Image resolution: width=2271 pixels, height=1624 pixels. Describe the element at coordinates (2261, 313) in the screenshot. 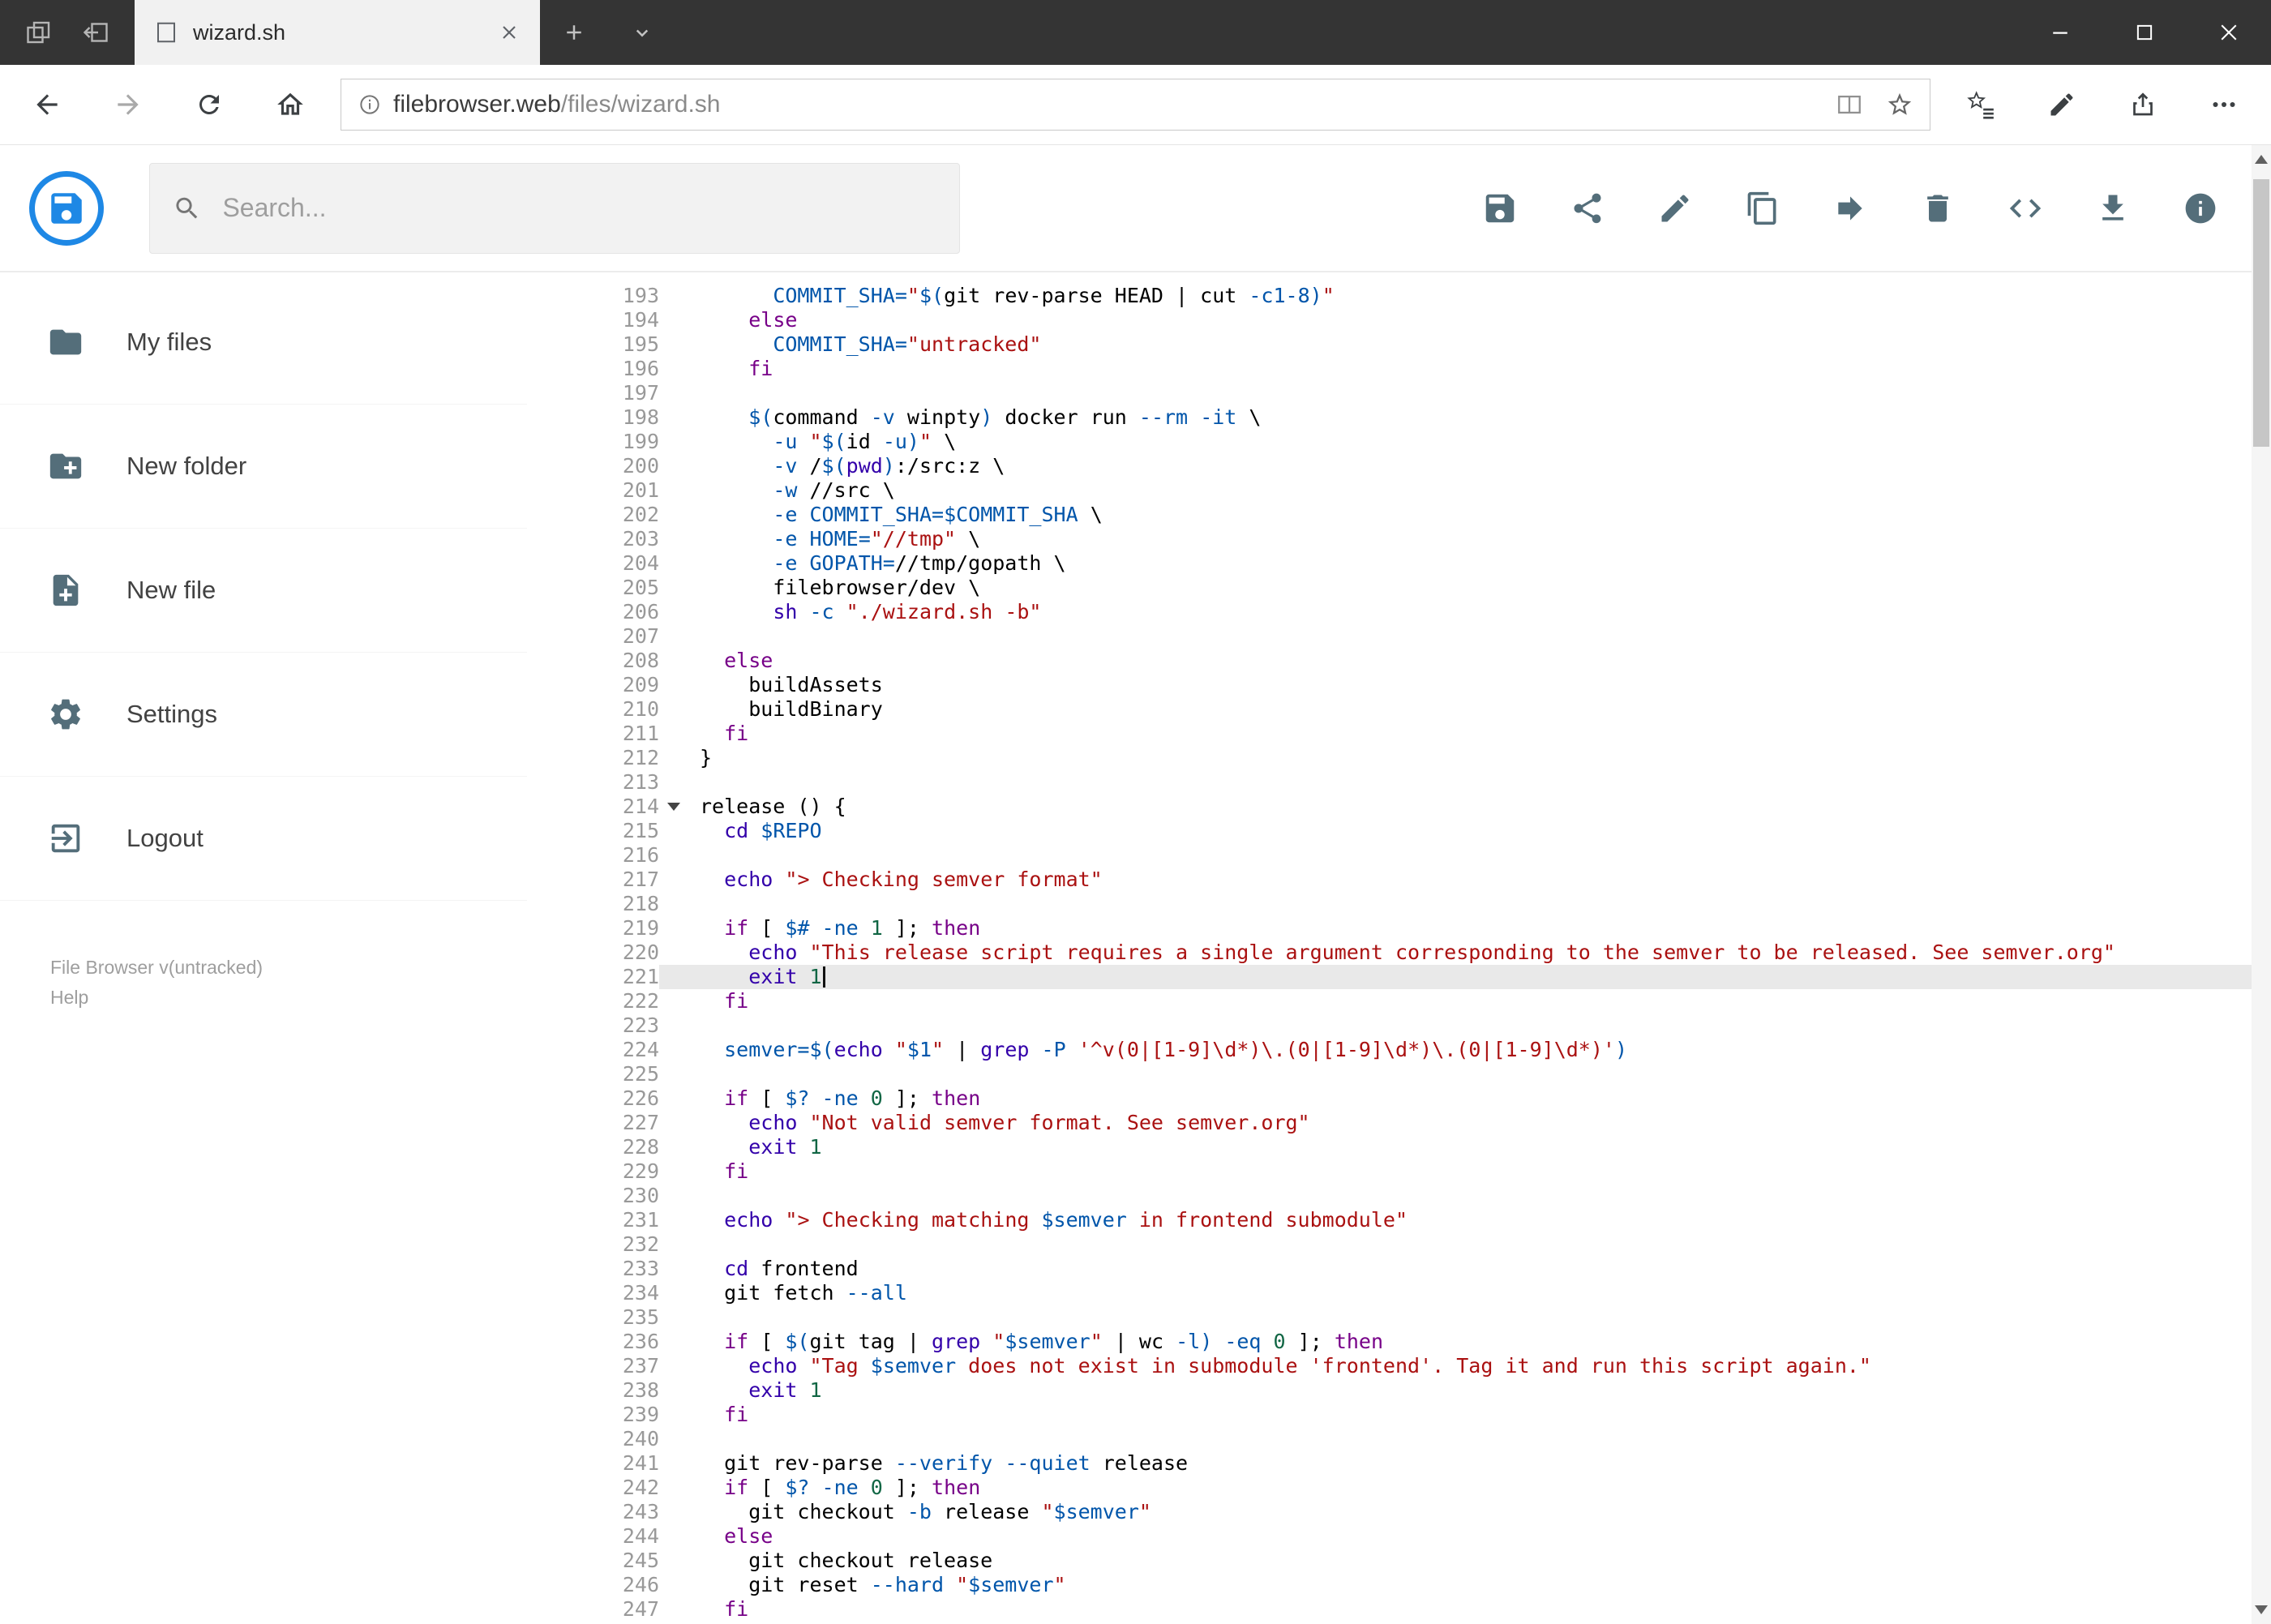

I see `scrollbar-thumb` at that location.